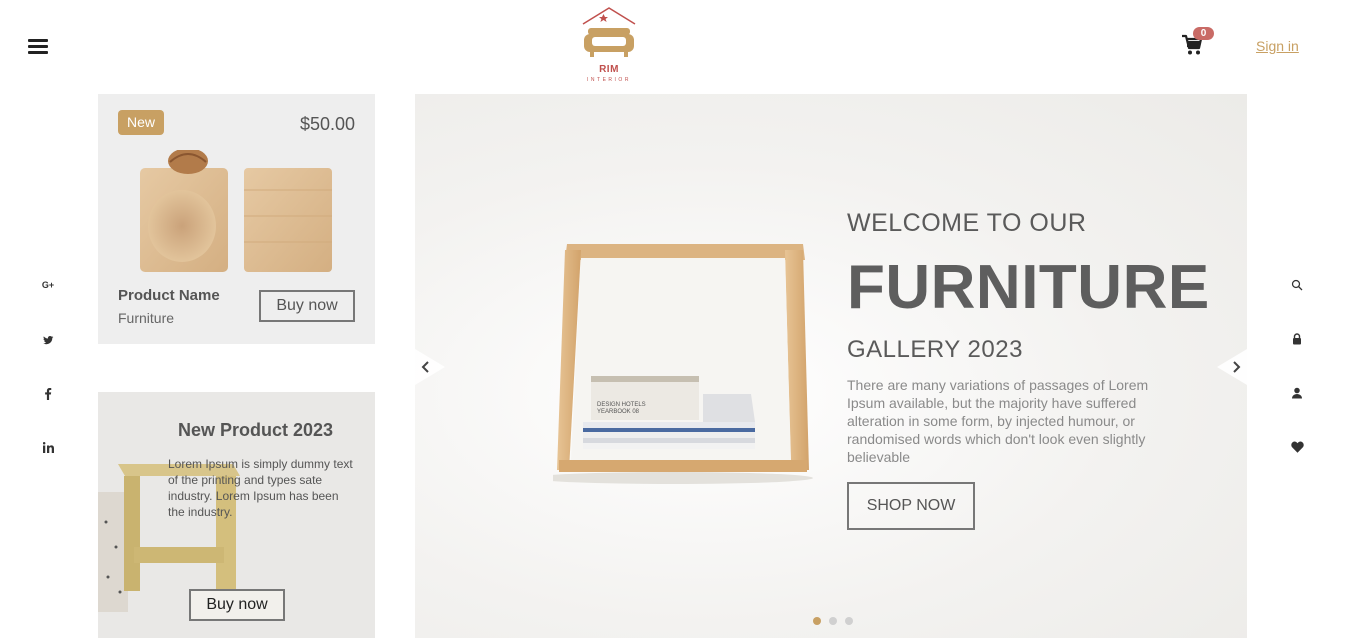 The width and height of the screenshot is (1346, 638). I want to click on linkedin-icon, so click(48, 450).